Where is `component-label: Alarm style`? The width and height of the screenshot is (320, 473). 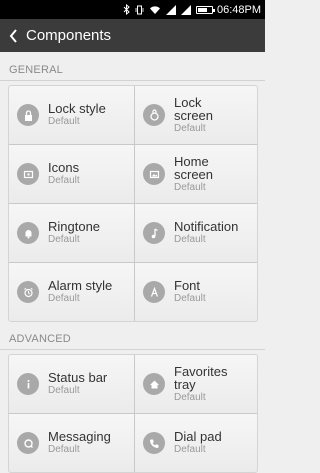 component-label: Alarm style is located at coordinates (80, 286).